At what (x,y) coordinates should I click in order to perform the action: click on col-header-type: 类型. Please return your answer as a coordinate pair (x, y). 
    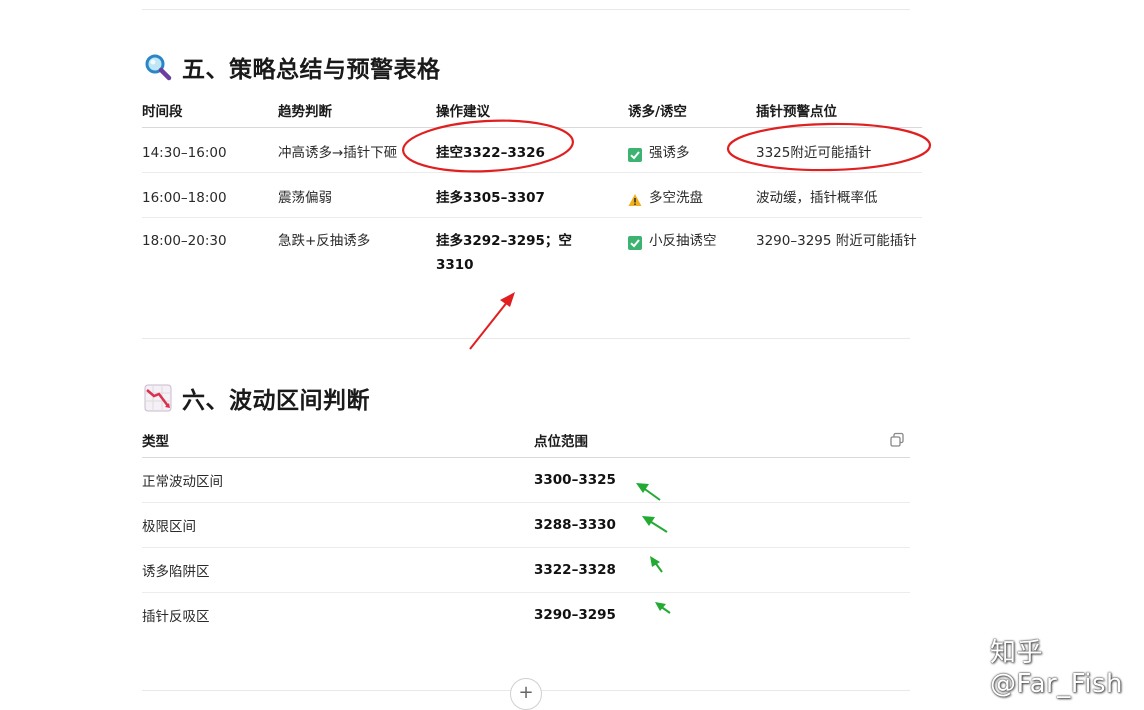
    Looking at the image, I should click on (338, 440).